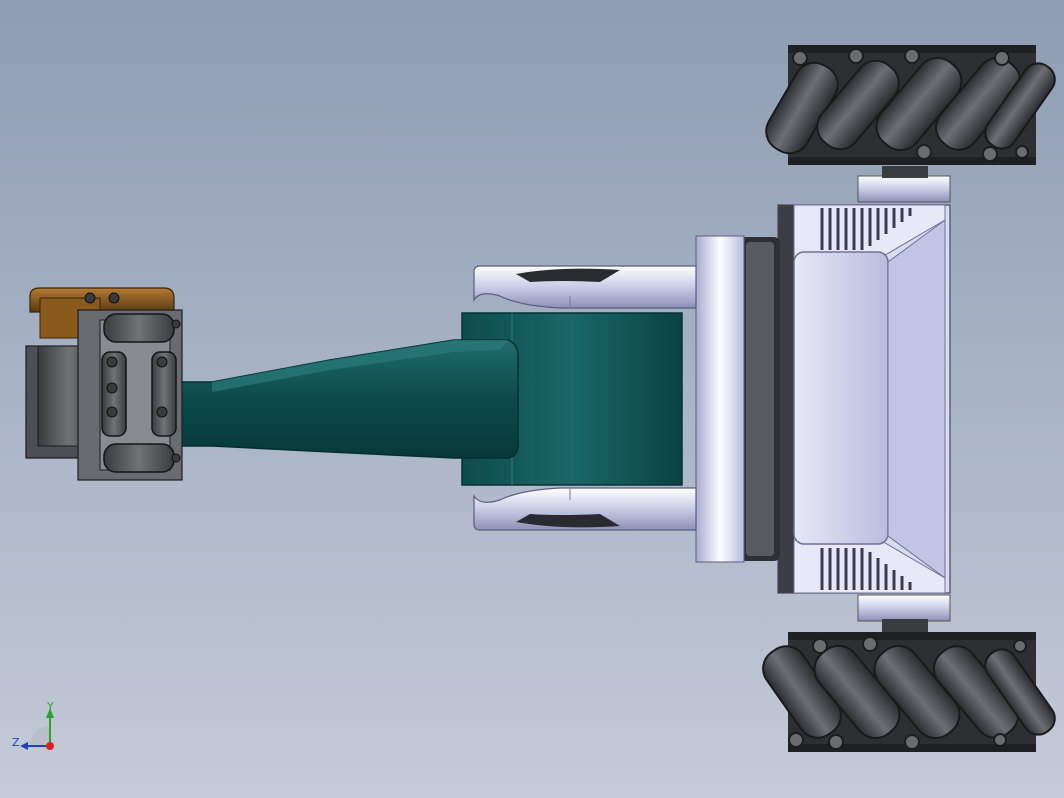 Image resolution: width=1064 pixels, height=798 pixels. Describe the element at coordinates (104, 384) in the screenshot. I see `gripper-assembly` at that location.